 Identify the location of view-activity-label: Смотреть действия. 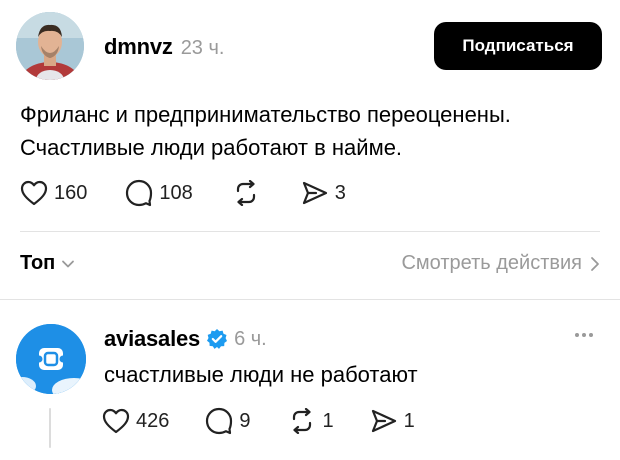
(491, 263).